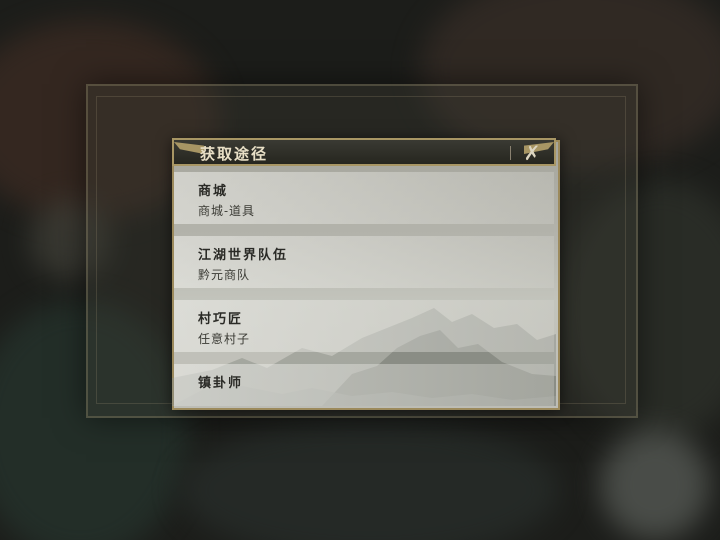 This screenshot has width=720, height=540. What do you see at coordinates (227, 211) in the screenshot?
I see `source-detail: 商城-道具` at bounding box center [227, 211].